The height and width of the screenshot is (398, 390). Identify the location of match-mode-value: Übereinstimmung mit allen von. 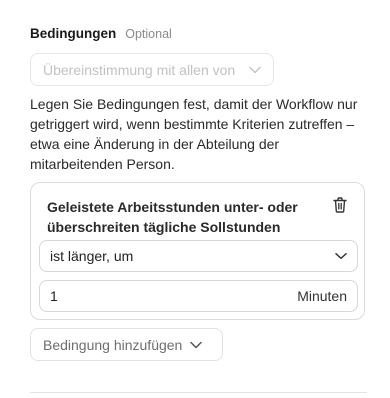
(139, 69).